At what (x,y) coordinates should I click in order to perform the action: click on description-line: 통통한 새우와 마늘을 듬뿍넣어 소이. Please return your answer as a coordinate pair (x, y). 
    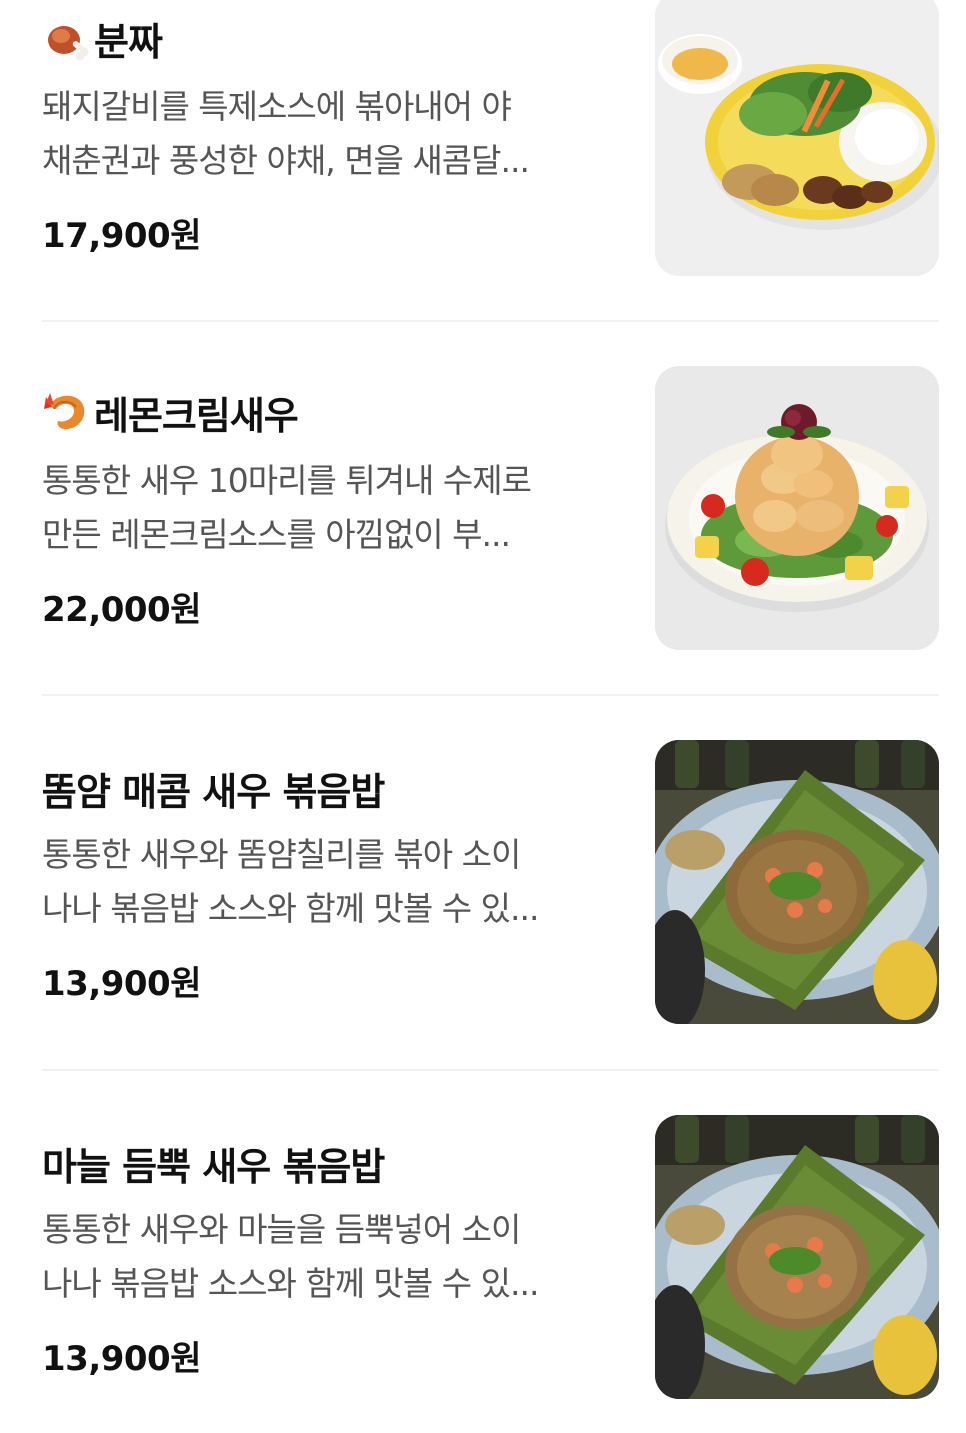
    Looking at the image, I should click on (281, 1229).